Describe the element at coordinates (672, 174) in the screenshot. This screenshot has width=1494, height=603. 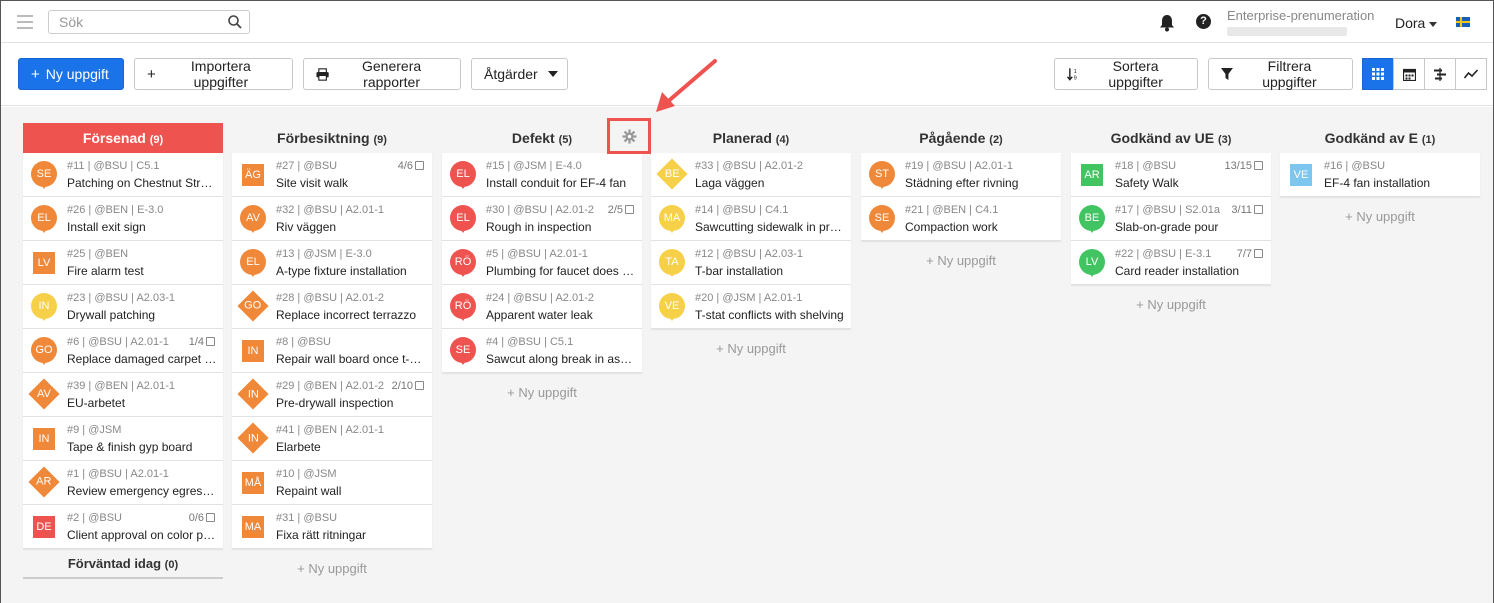
I see `assignee-badge: BE` at that location.